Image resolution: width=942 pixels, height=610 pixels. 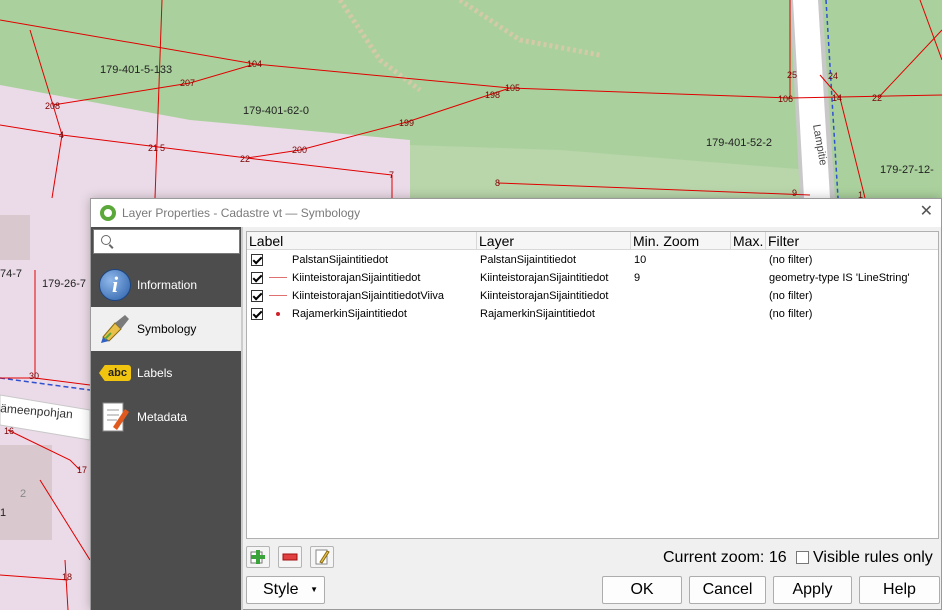 What do you see at coordinates (187, 83) in the screenshot?
I see `svg-text: 207` at bounding box center [187, 83].